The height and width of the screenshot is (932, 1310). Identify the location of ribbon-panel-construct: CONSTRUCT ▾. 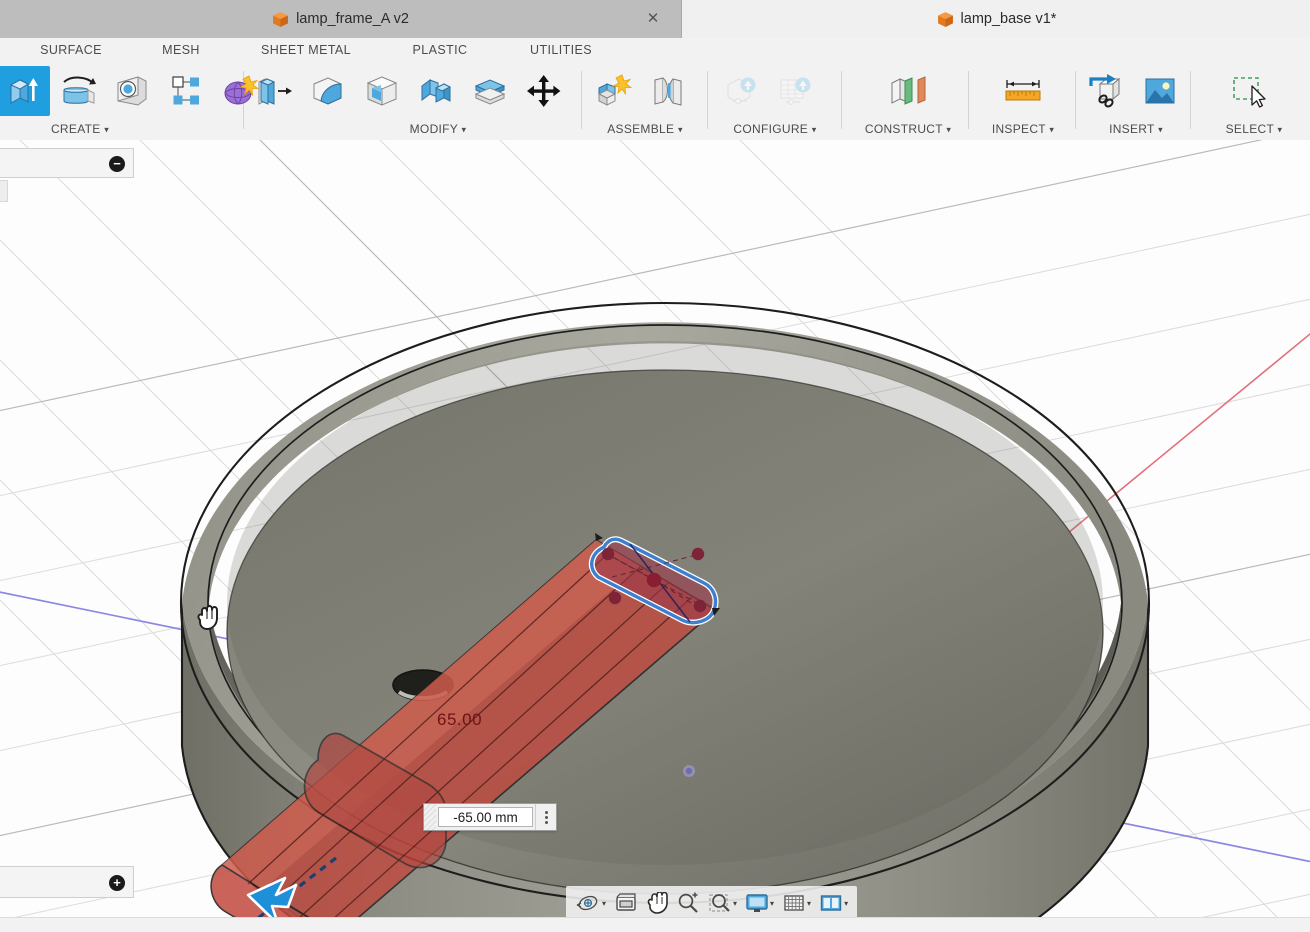
(908, 101).